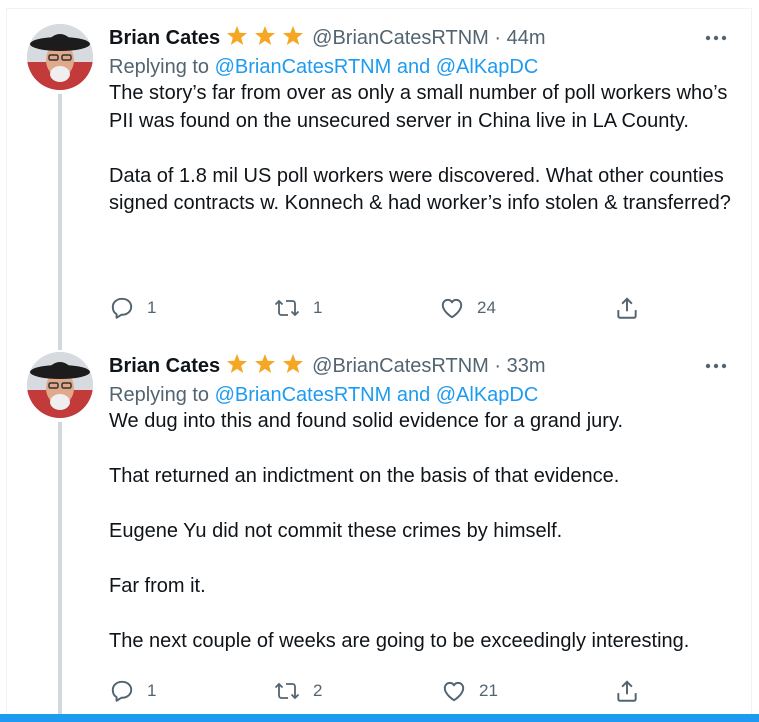 The width and height of the screenshot is (759, 722). Describe the element at coordinates (486, 307) in the screenshot. I see `like-count: 24` at that location.